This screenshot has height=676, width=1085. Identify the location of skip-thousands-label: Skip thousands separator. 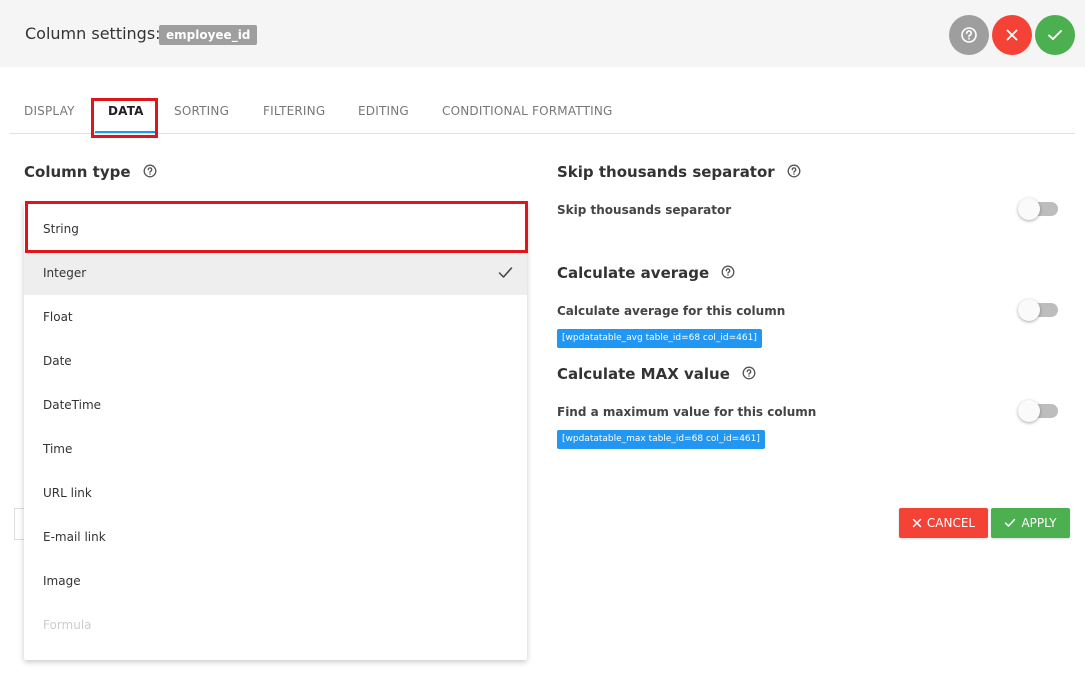
(644, 210).